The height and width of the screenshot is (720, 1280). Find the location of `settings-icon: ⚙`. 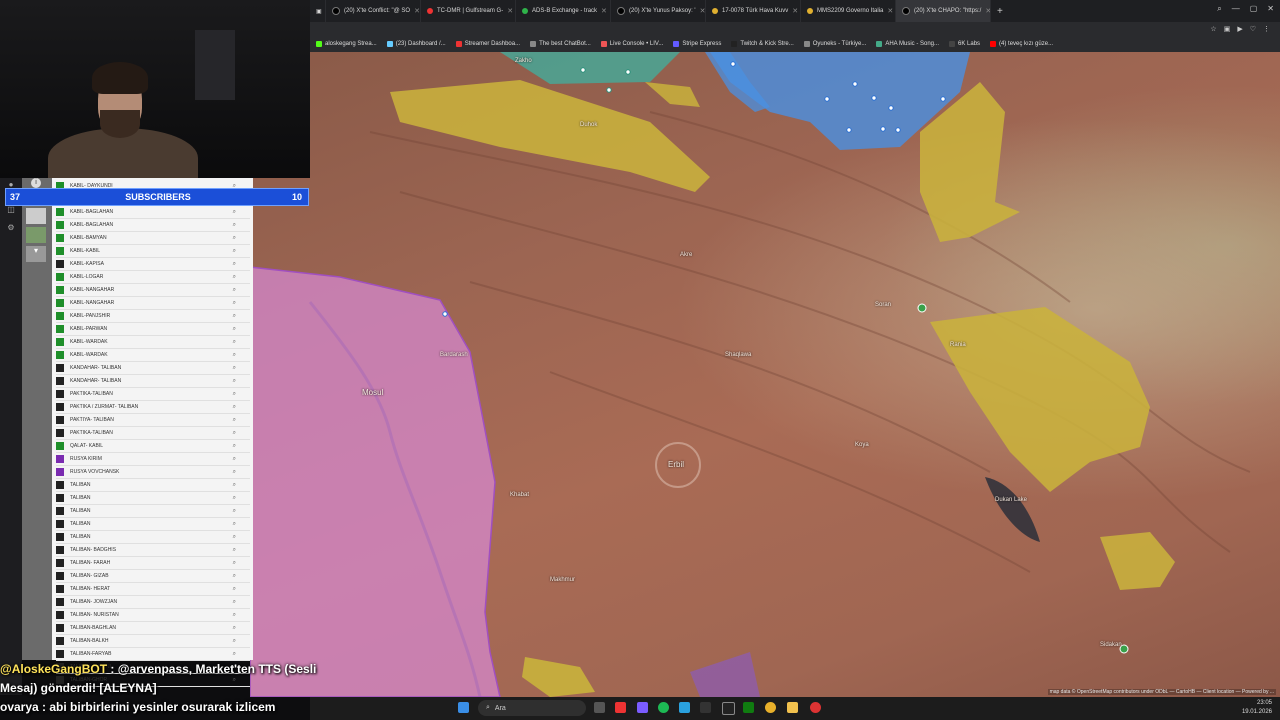

settings-icon: ⚙ is located at coordinates (11, 228).